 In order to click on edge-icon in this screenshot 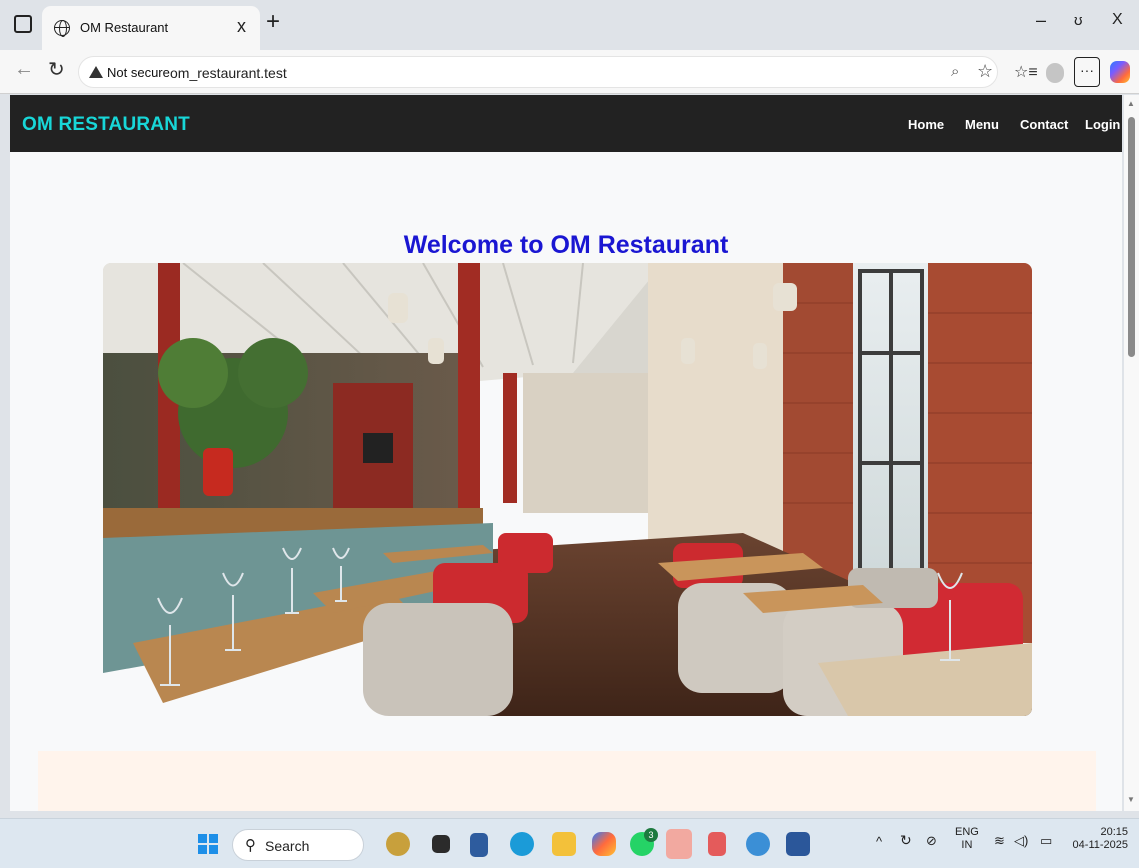, I will do `click(522, 844)`.